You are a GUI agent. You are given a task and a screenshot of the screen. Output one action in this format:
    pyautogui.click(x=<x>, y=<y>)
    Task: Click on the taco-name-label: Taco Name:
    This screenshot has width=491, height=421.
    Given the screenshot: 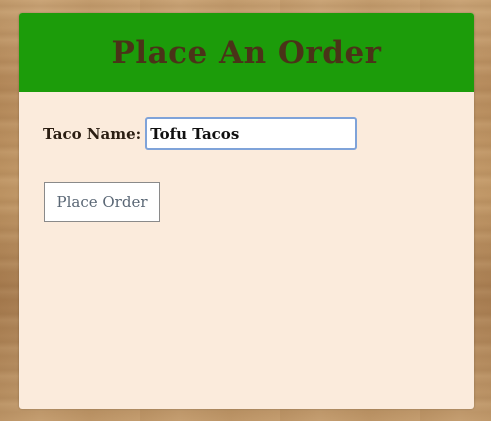 What is the action you would take?
    pyautogui.click(x=92, y=133)
    